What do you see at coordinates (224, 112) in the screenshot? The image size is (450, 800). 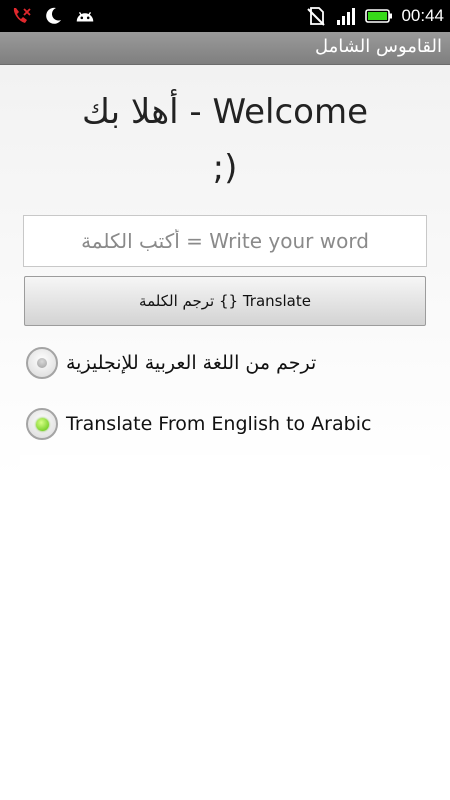 I see `welcome-line-1: أهلا بك - Welcome` at bounding box center [224, 112].